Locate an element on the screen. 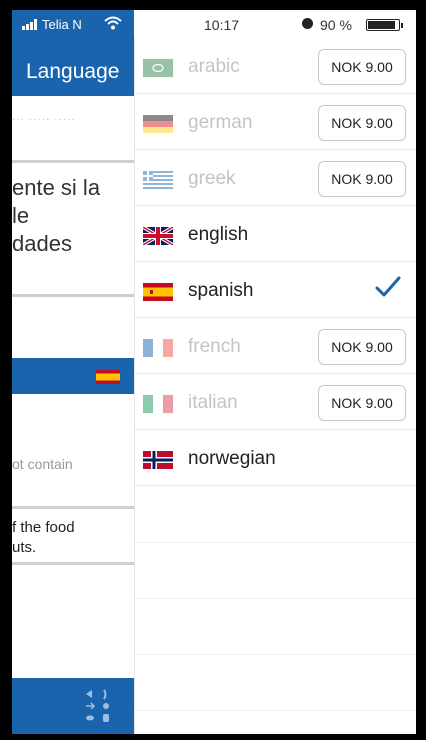  language-name: german is located at coordinates (220, 122).